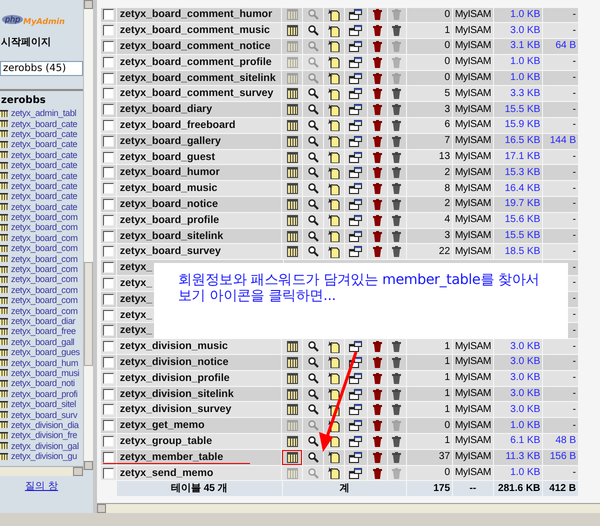  I want to click on table-link: zetyx_board_diar, so click(43, 321).